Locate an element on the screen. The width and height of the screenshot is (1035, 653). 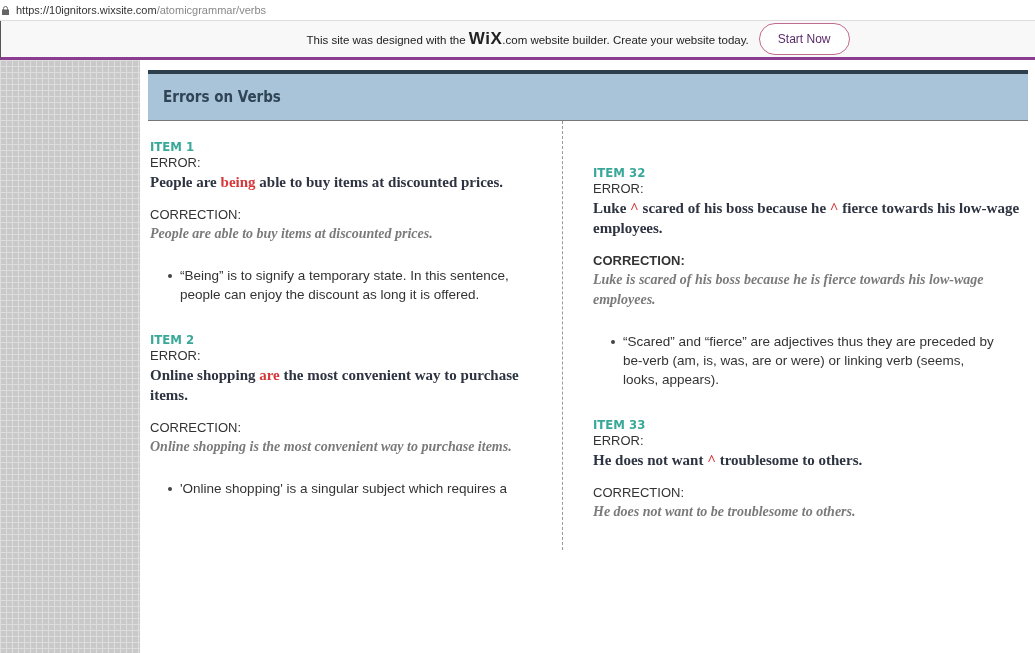
error-sentence: Online shopping are the most convenient way to purchase items. is located at coordinates (335, 385).